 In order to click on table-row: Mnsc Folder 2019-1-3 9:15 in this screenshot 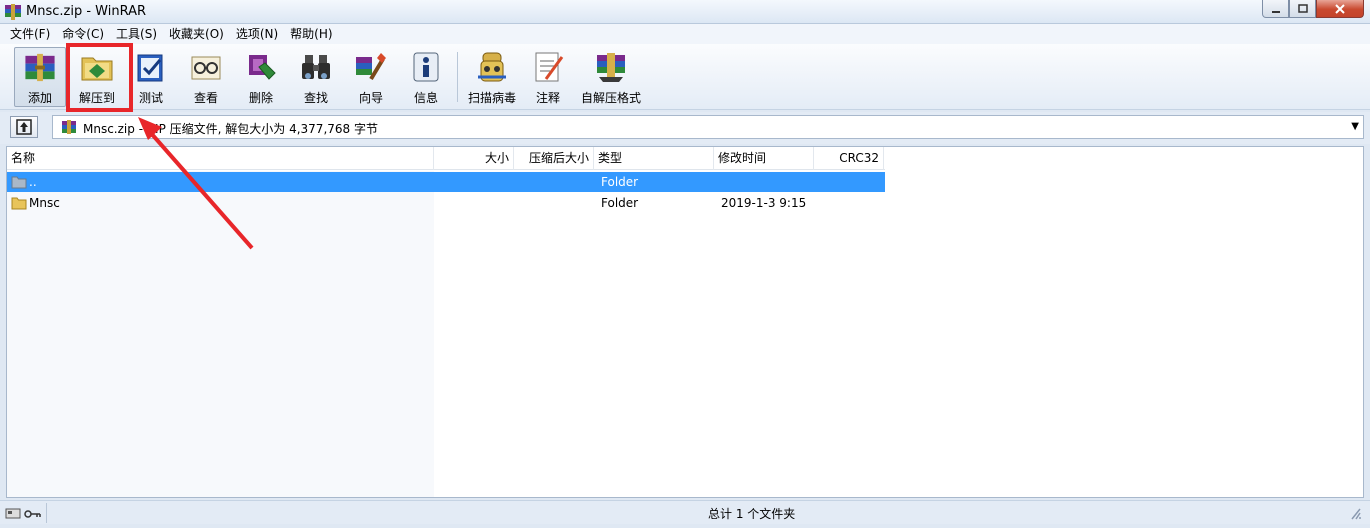, I will do `click(446, 203)`.